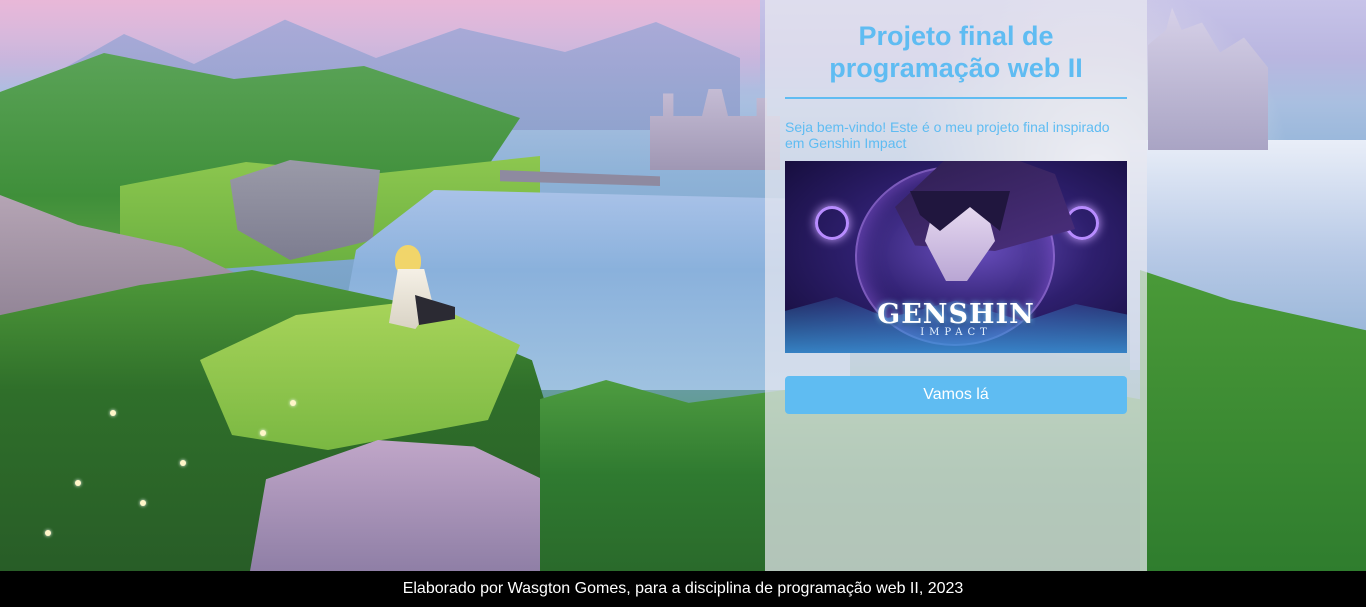 This screenshot has width=1366, height=607. What do you see at coordinates (956, 52) in the screenshot?
I see `page-title: Projeto final de programação web II` at bounding box center [956, 52].